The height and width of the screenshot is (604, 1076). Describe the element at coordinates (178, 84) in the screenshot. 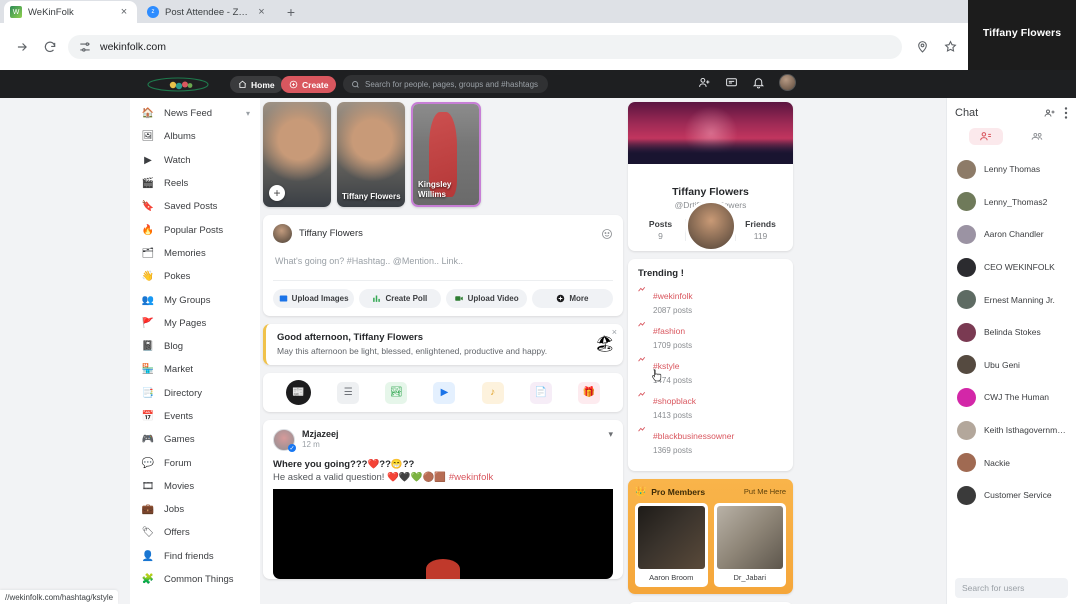

I see `wekinfolk-logo-icon` at that location.